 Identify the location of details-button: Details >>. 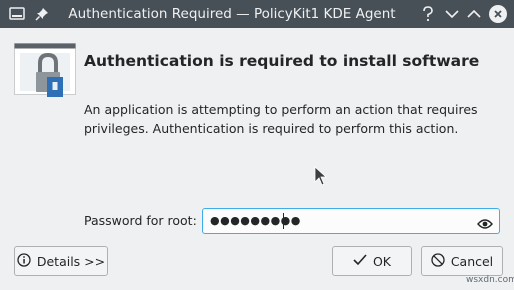
(61, 261).